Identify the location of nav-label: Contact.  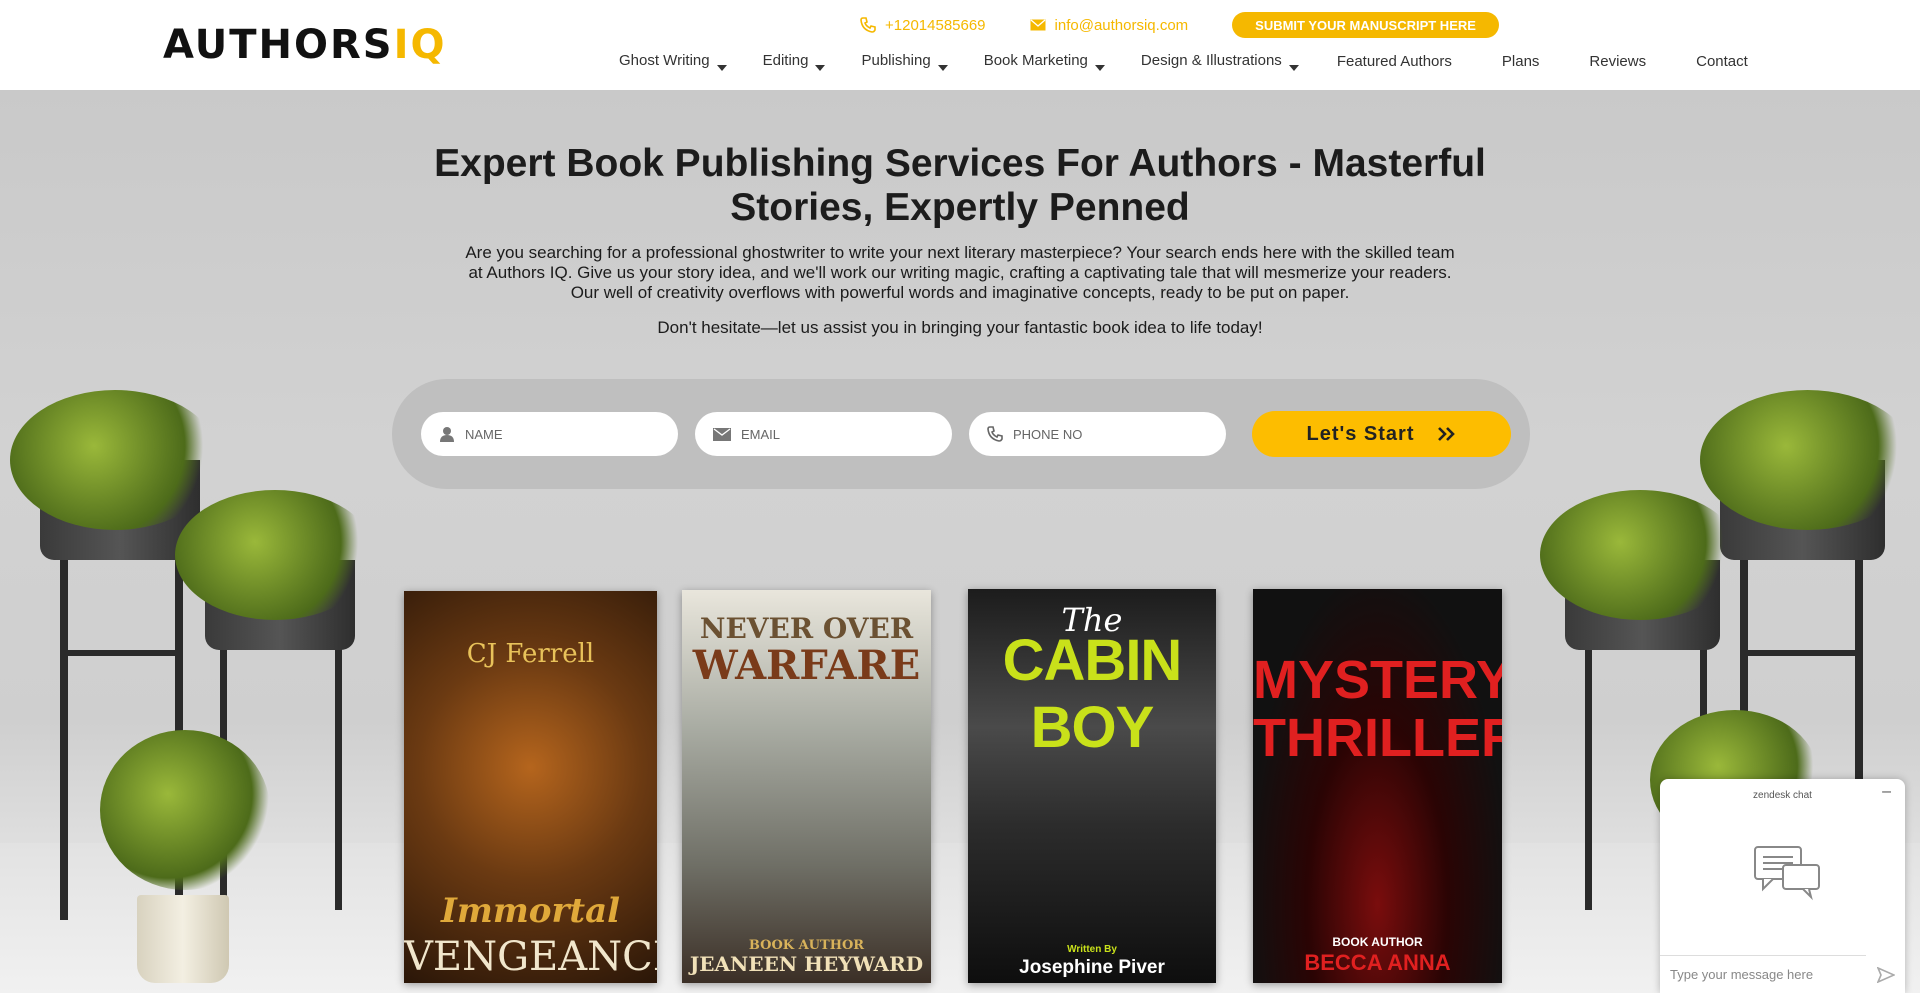
(1722, 61).